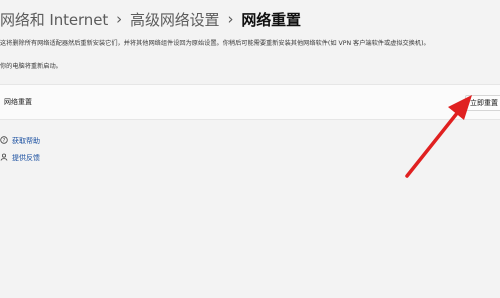 This screenshot has height=298, width=500. What do you see at coordinates (250, 102) in the screenshot?
I see `network-reset-card: 网络重置 立即重置` at bounding box center [250, 102].